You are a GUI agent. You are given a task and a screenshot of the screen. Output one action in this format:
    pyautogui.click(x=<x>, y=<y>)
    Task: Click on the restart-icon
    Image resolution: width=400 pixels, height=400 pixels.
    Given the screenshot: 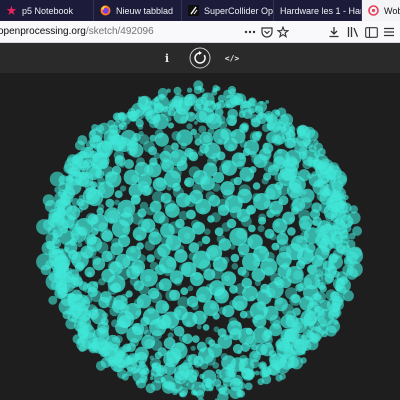 What is the action you would take?
    pyautogui.click(x=200, y=58)
    